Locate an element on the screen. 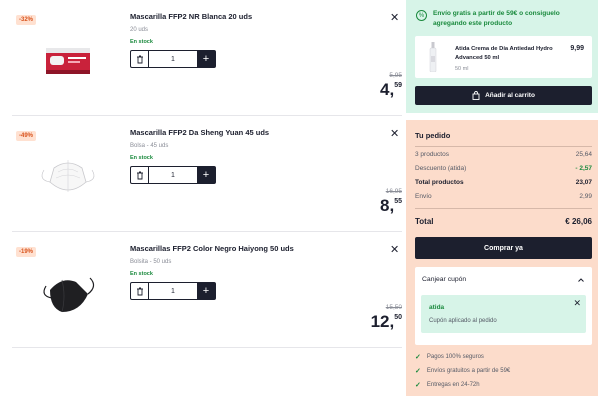 The image size is (598, 396). applied-coupon: atida Cupón aplicado al pedido ✕ is located at coordinates (503, 314).